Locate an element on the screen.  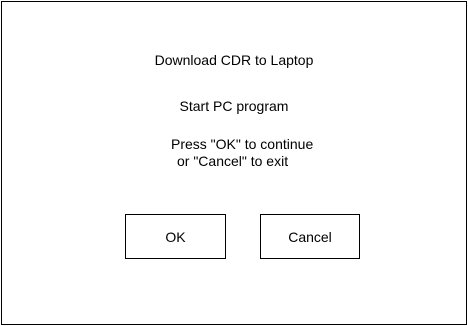
cancel-button: Cancel is located at coordinates (310, 236).